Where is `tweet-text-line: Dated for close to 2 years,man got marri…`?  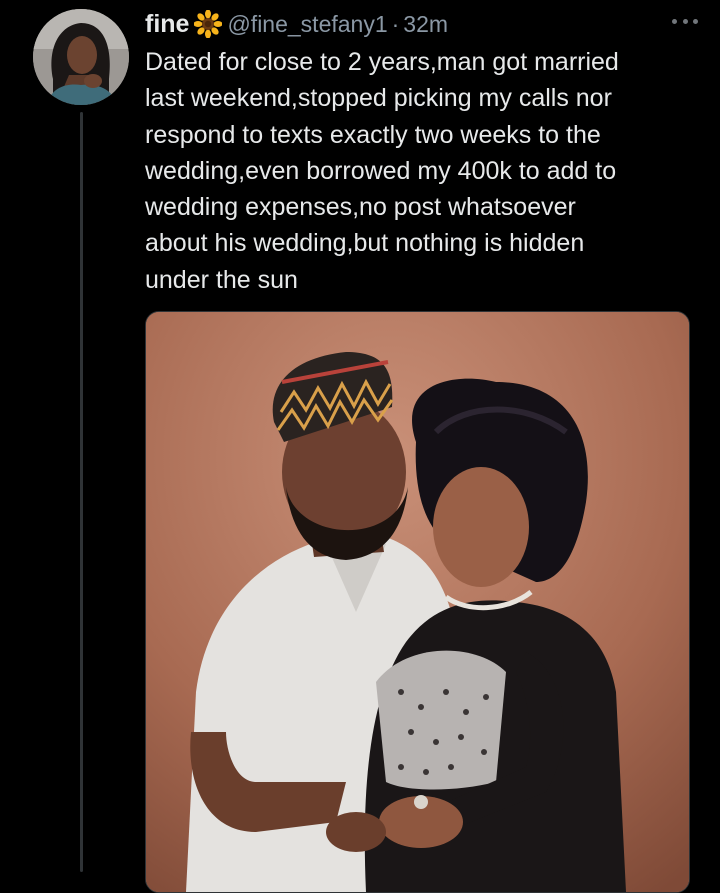
tweet-text-line: Dated for close to 2 years,man got marri… is located at coordinates (382, 62).